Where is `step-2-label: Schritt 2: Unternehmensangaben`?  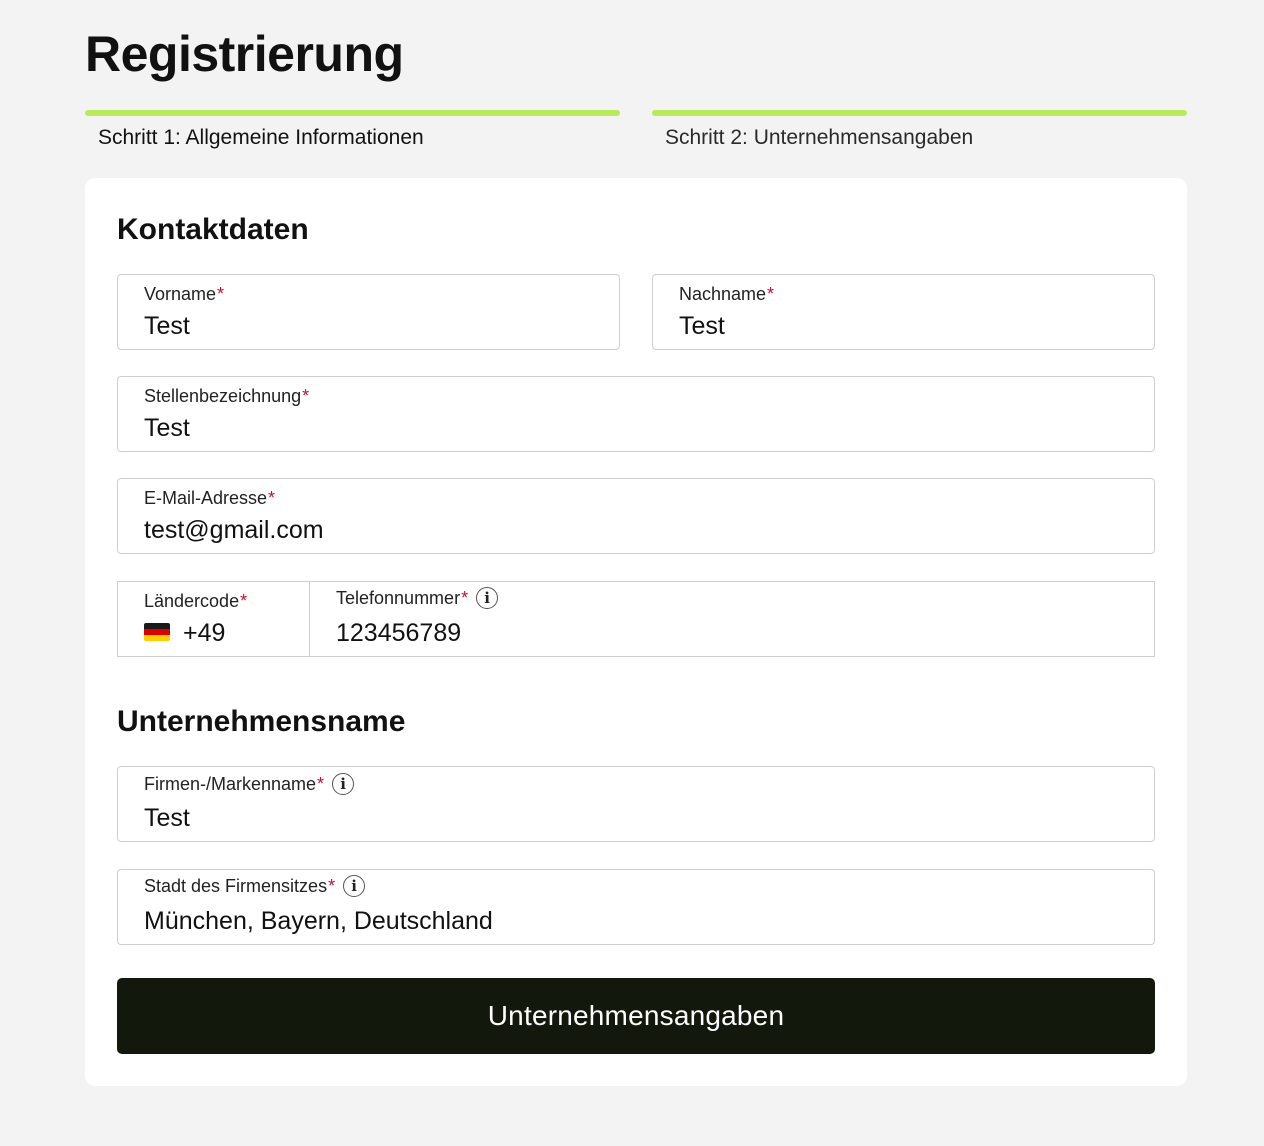
step-2-label: Schritt 2: Unternehmensangaben is located at coordinates (819, 137).